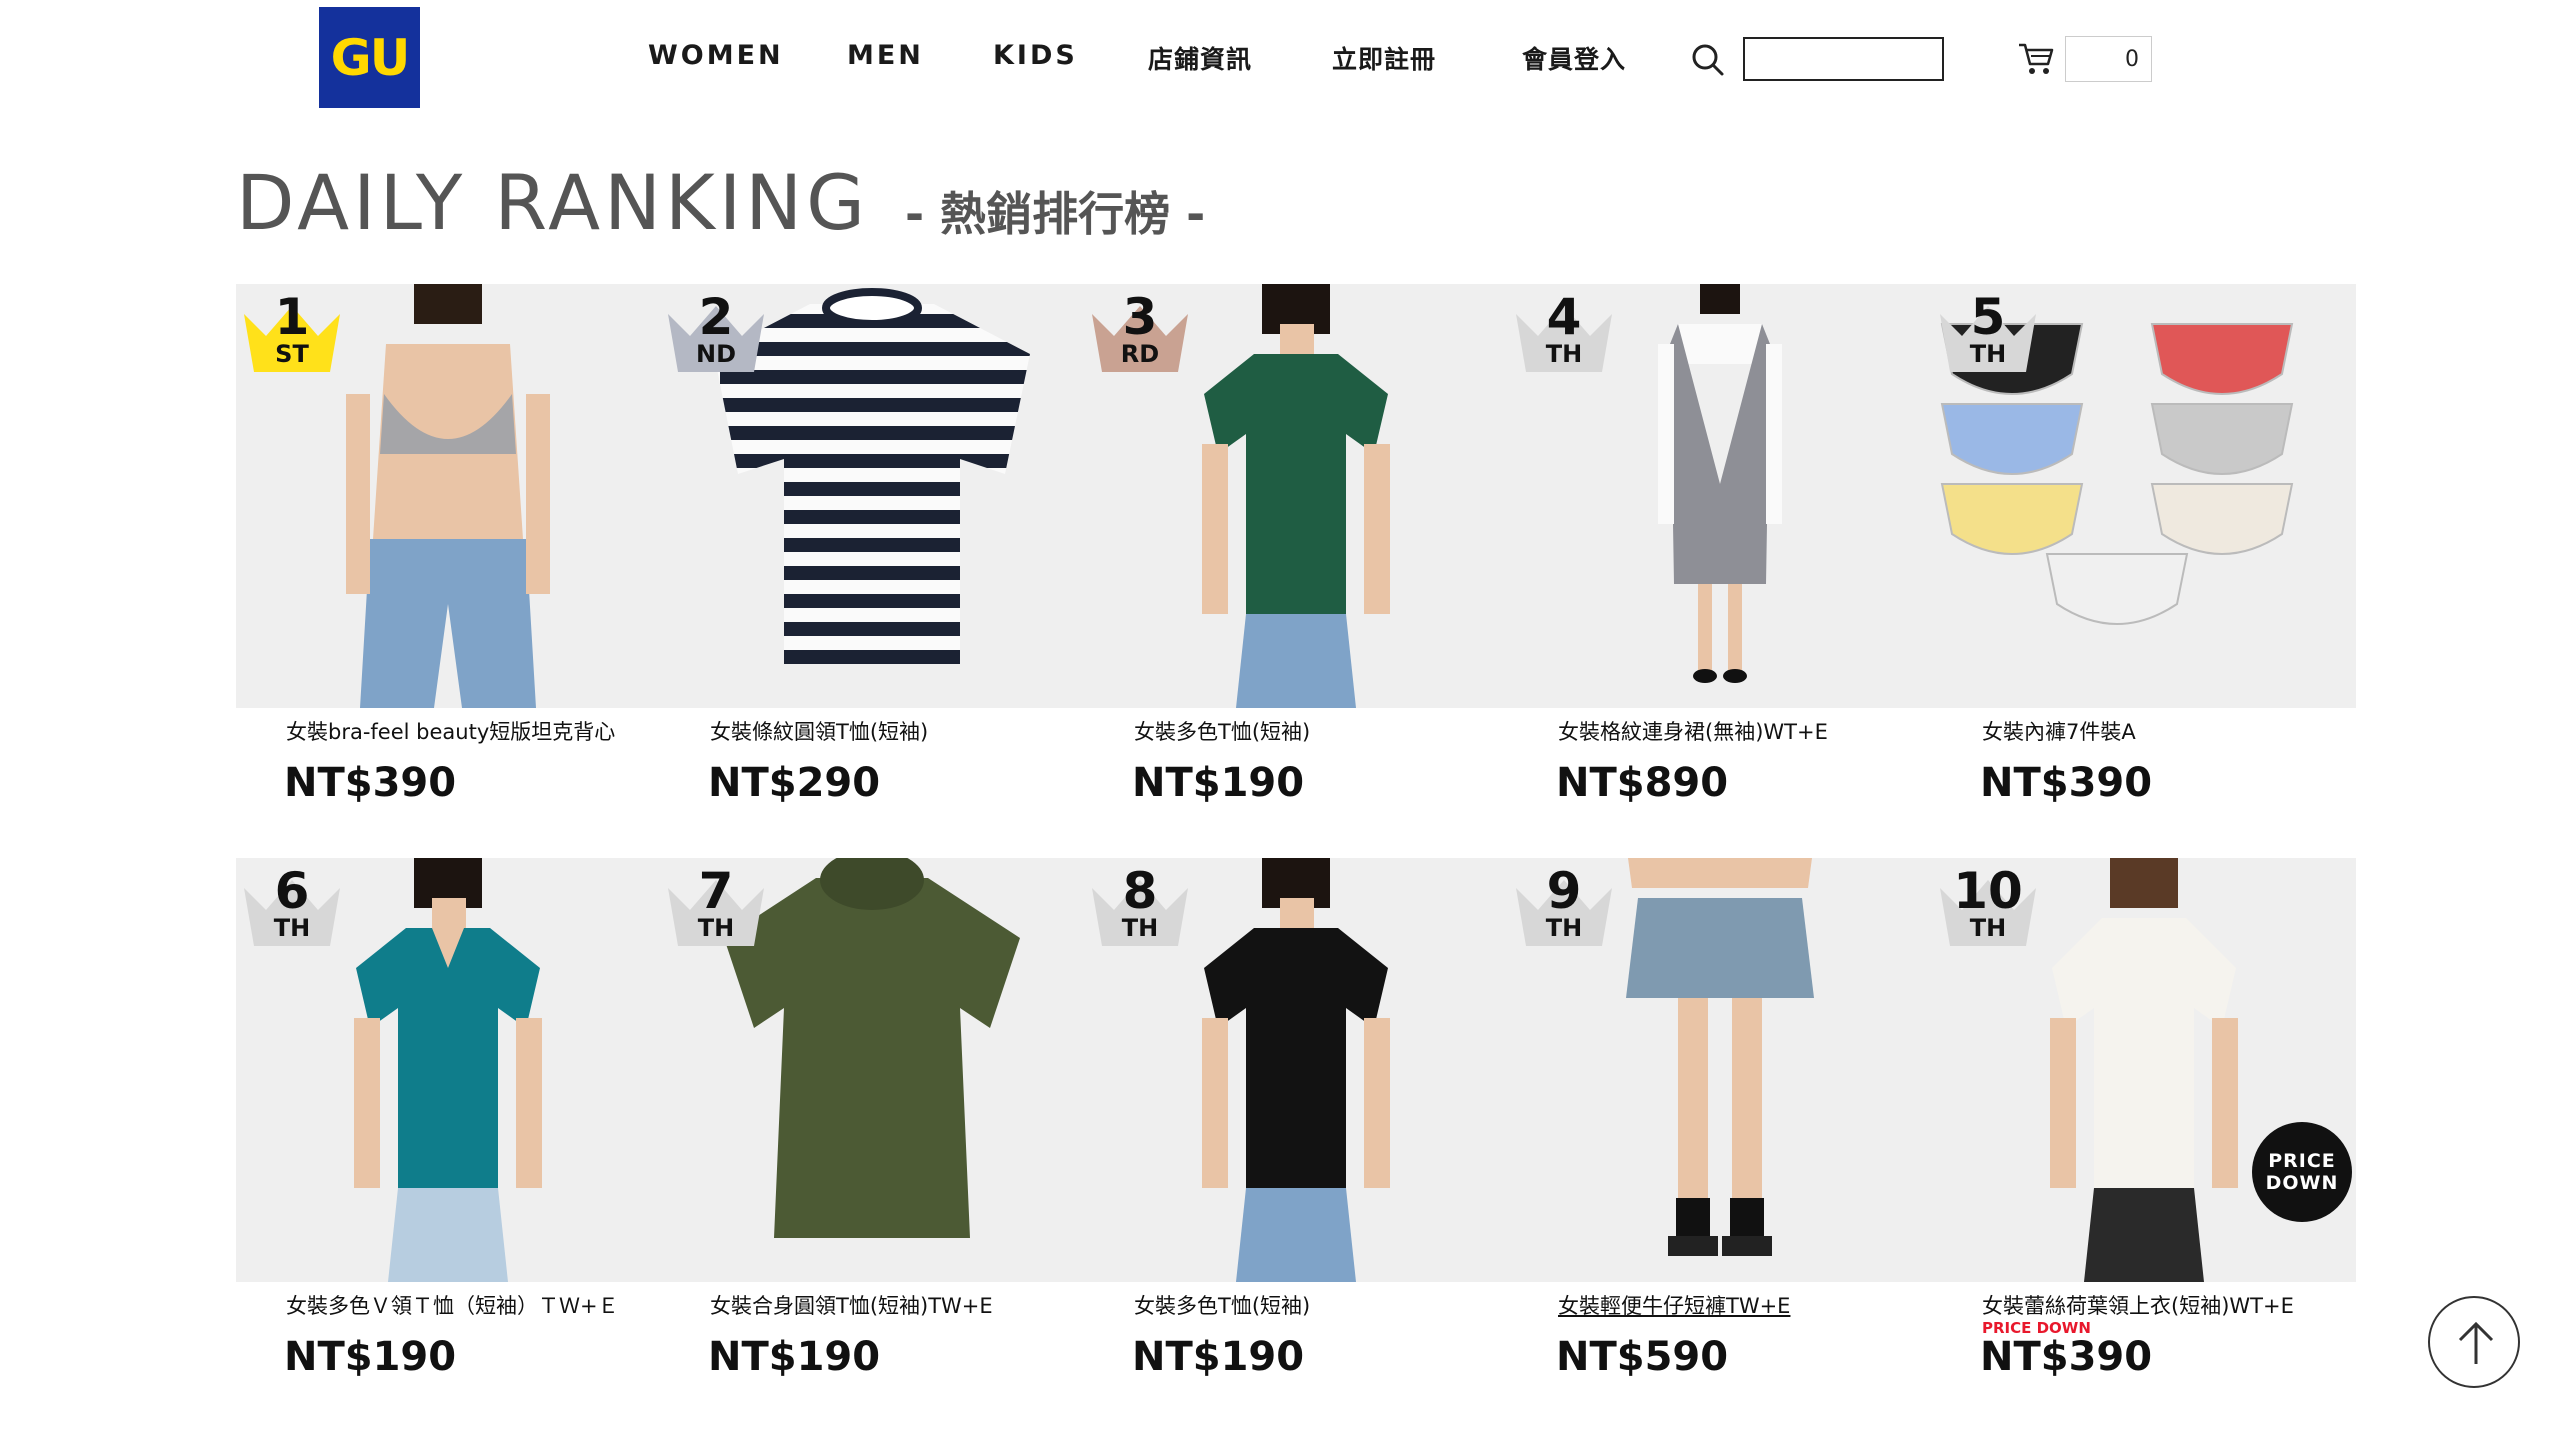  Describe the element at coordinates (2144, 571) in the screenshot. I see `product-card: 5 TH 女裝內褲7件裝A NT$390` at that location.